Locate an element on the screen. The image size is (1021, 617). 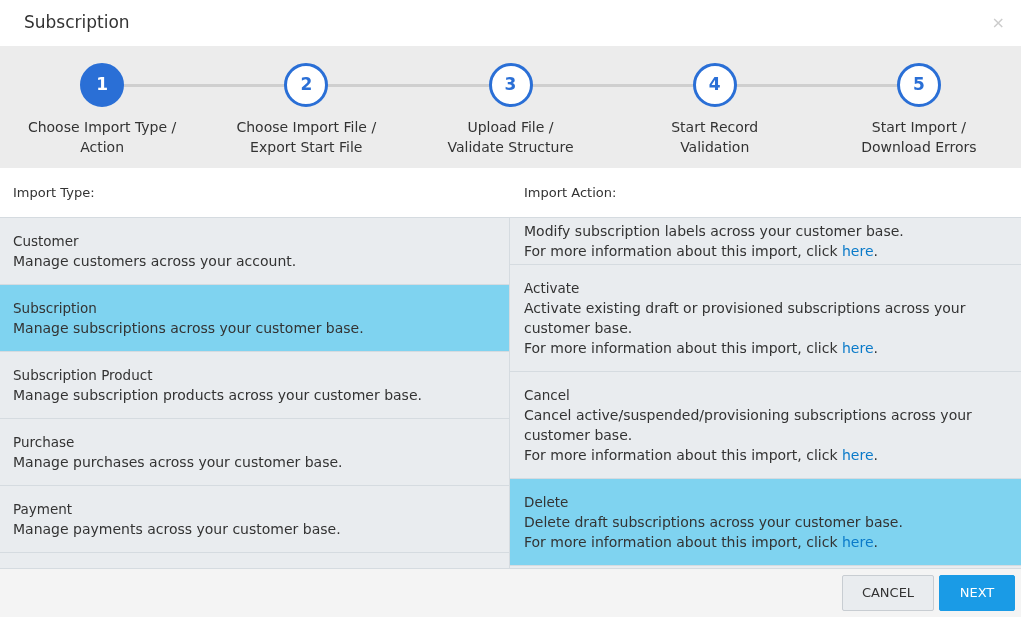
import-action-item: Delete Delete draft subscriptions across your customer base. For more information about this import, click here. is located at coordinates (765, 522).